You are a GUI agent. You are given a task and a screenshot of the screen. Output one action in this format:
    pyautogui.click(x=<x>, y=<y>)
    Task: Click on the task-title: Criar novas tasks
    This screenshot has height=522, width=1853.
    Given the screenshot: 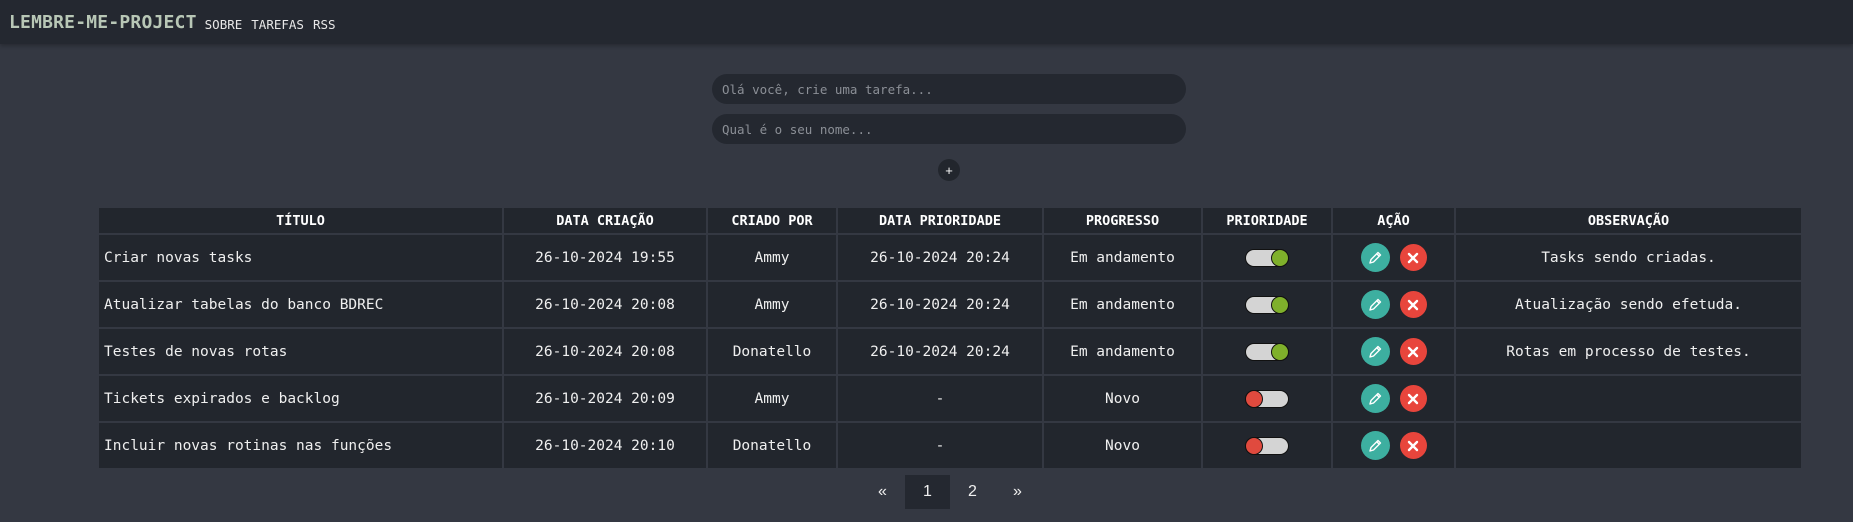 What is the action you would take?
    pyautogui.click(x=300, y=257)
    